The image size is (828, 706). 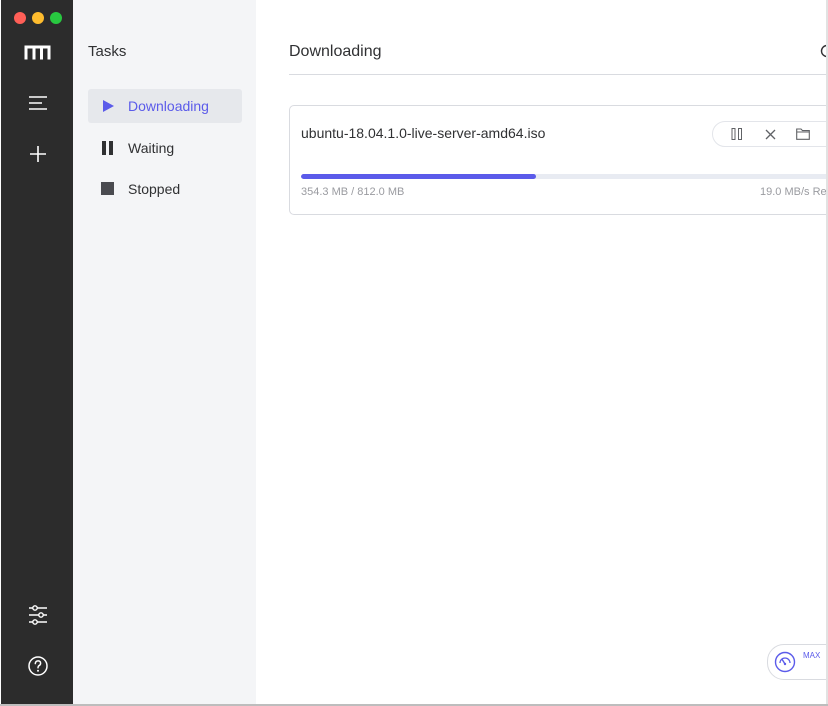 I want to click on close-window-button, so click(x=20, y=18).